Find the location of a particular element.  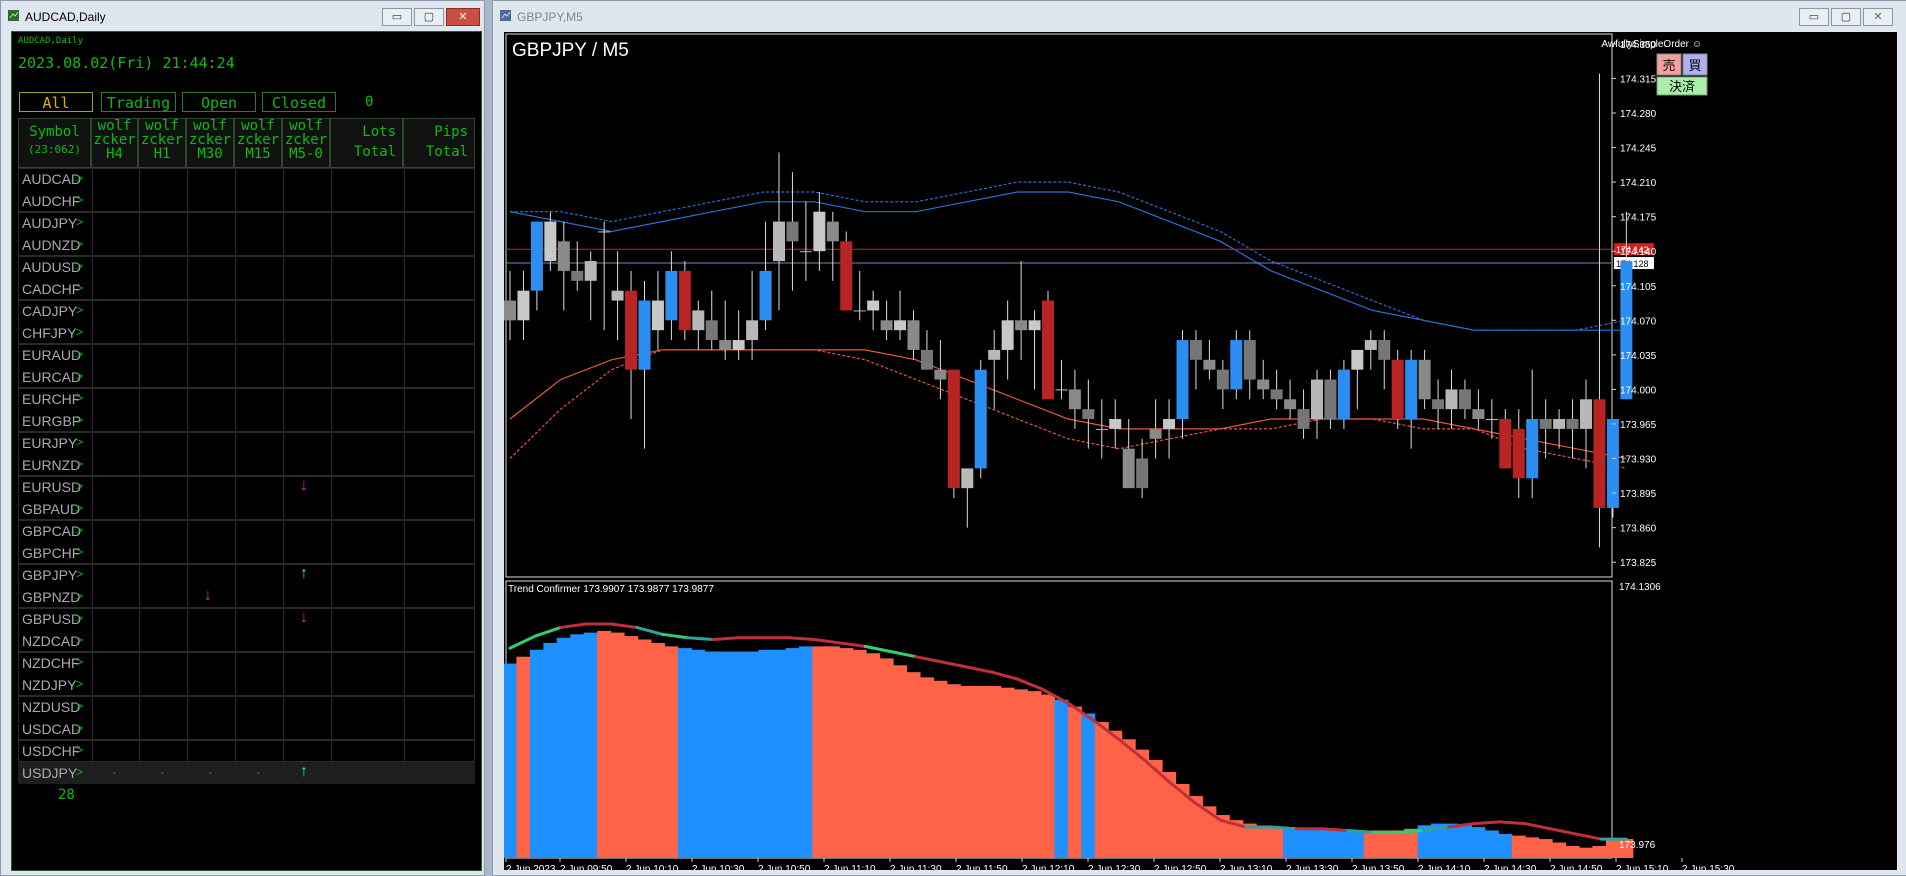

symbol-usdjpy: USDJPY is located at coordinates (49, 773).